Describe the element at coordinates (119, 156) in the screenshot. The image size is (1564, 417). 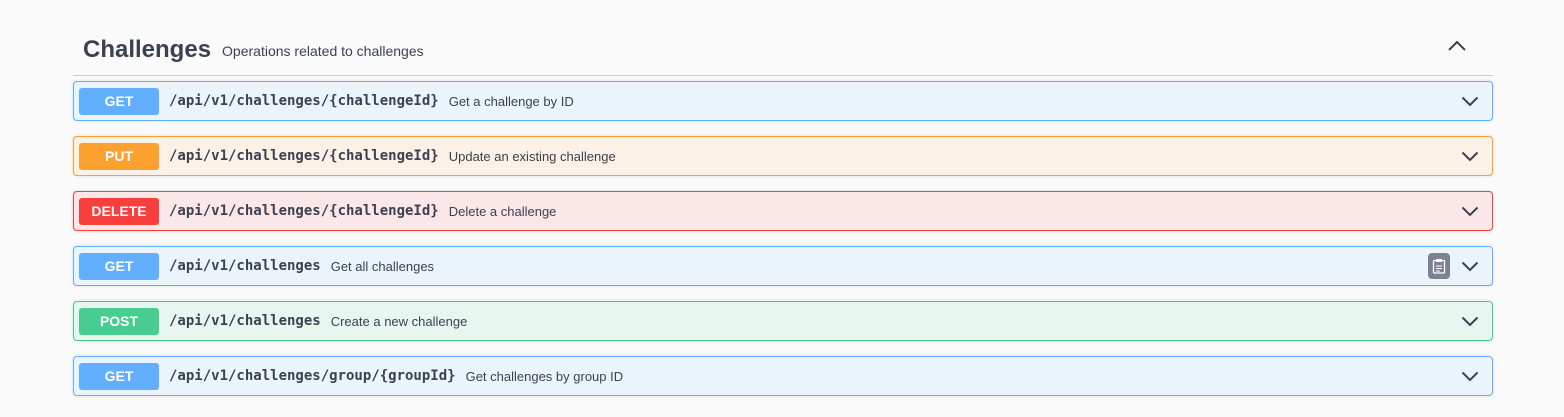
I see `method-badge: PUT` at that location.